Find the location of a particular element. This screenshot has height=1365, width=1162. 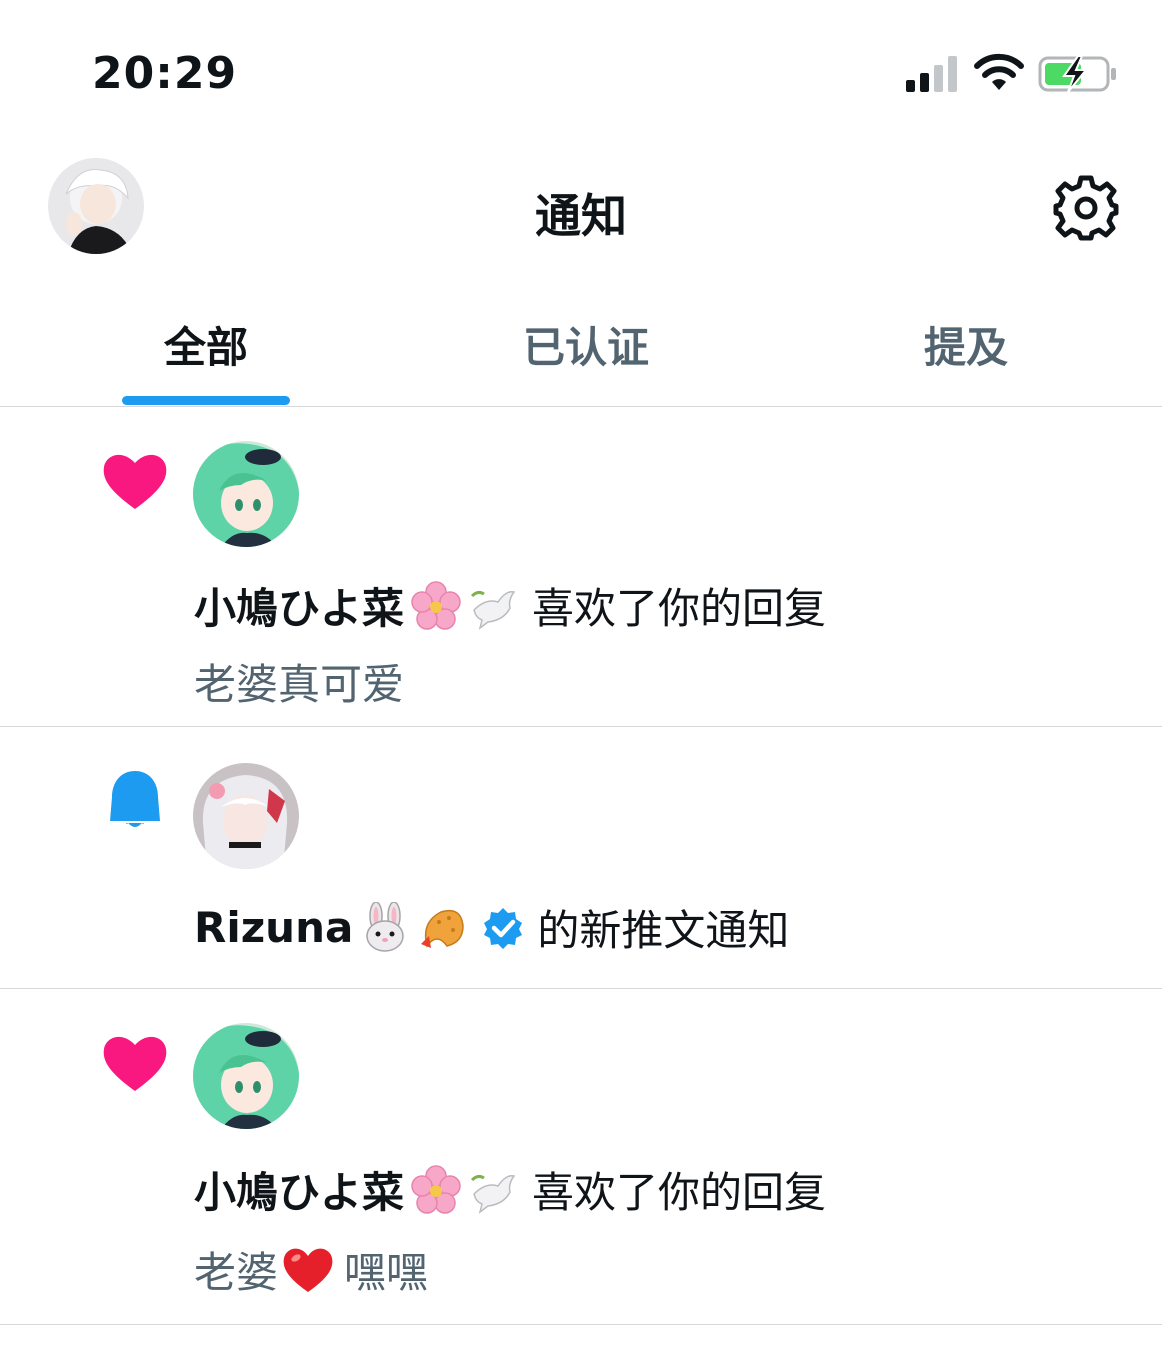

verified-badge-icon is located at coordinates (503, 928).